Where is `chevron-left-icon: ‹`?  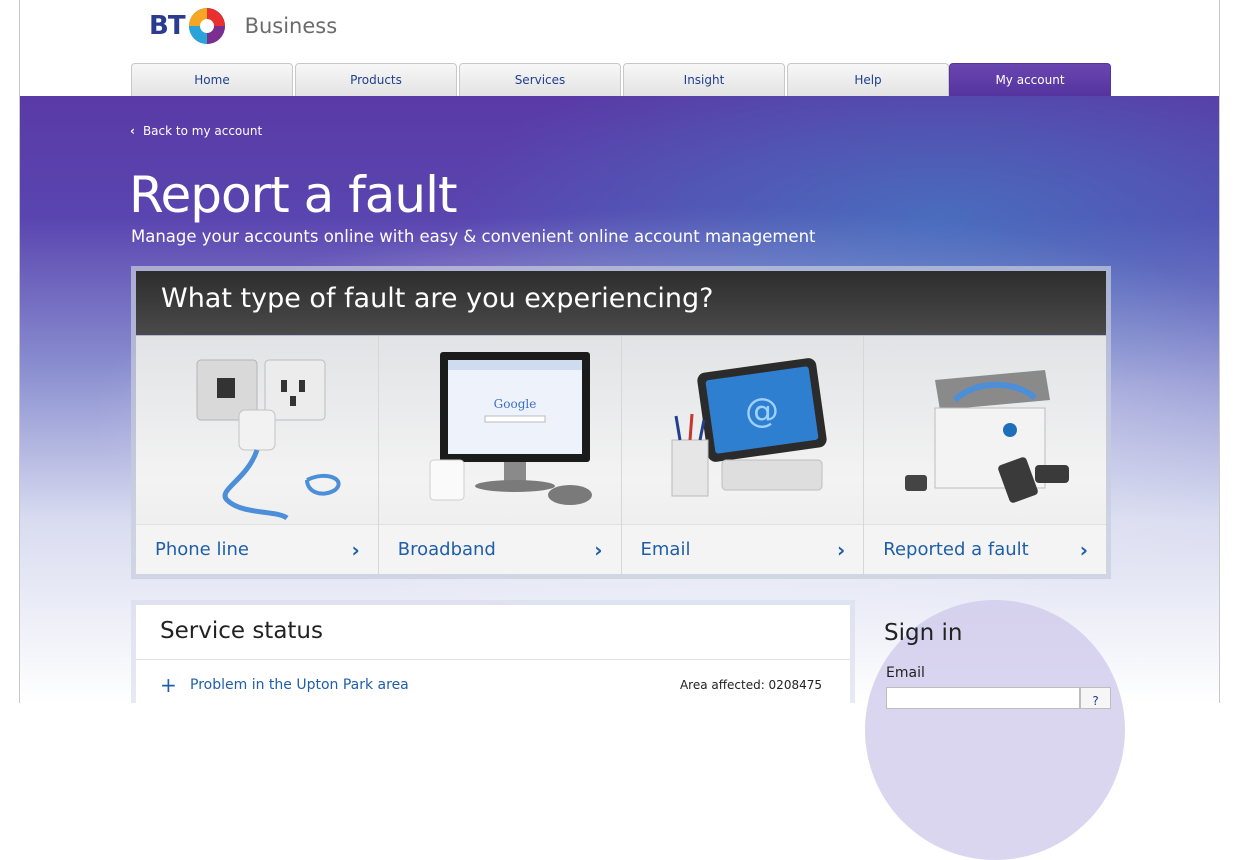 chevron-left-icon: ‹ is located at coordinates (132, 131).